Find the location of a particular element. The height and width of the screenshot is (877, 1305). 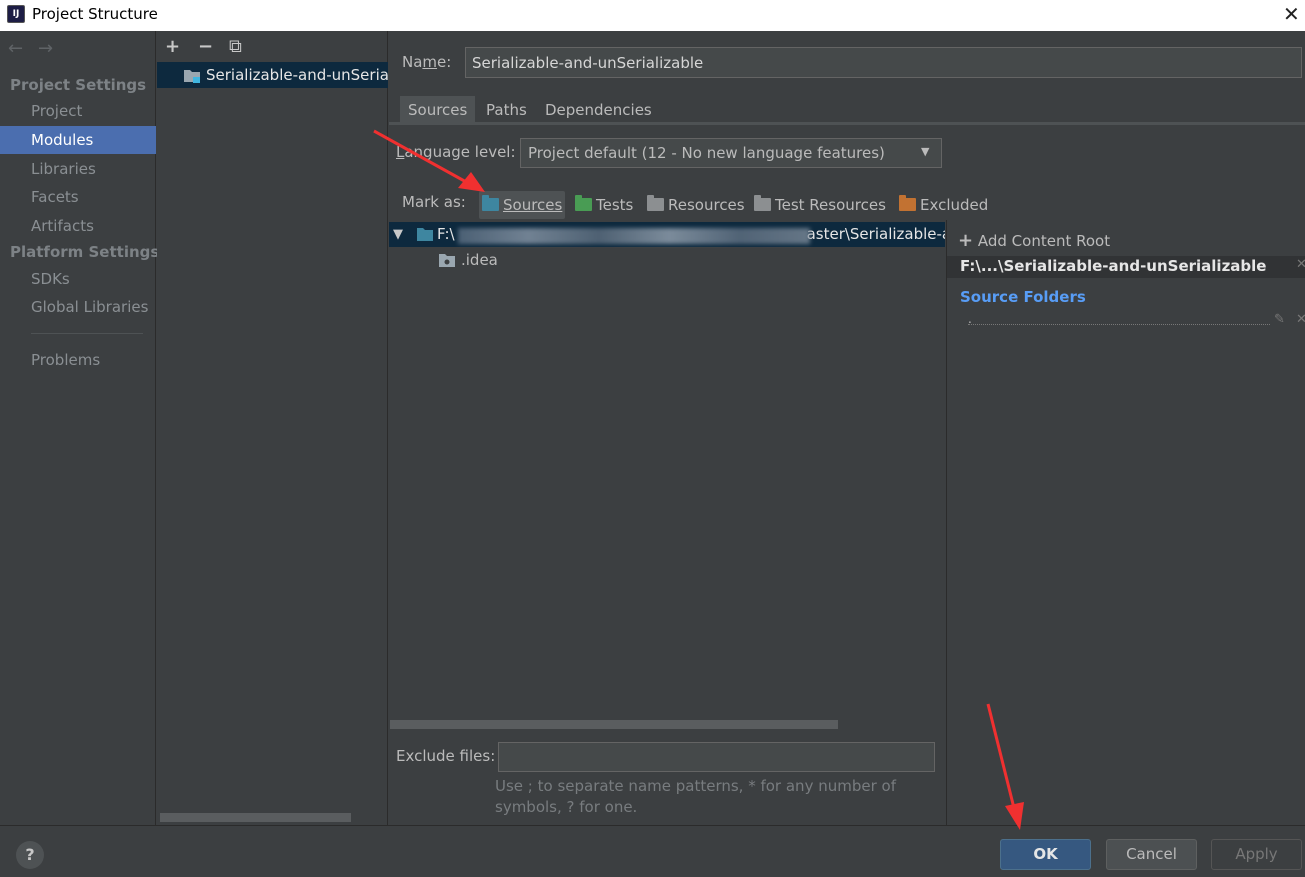

test-resources-folder-icon is located at coordinates (762, 203).